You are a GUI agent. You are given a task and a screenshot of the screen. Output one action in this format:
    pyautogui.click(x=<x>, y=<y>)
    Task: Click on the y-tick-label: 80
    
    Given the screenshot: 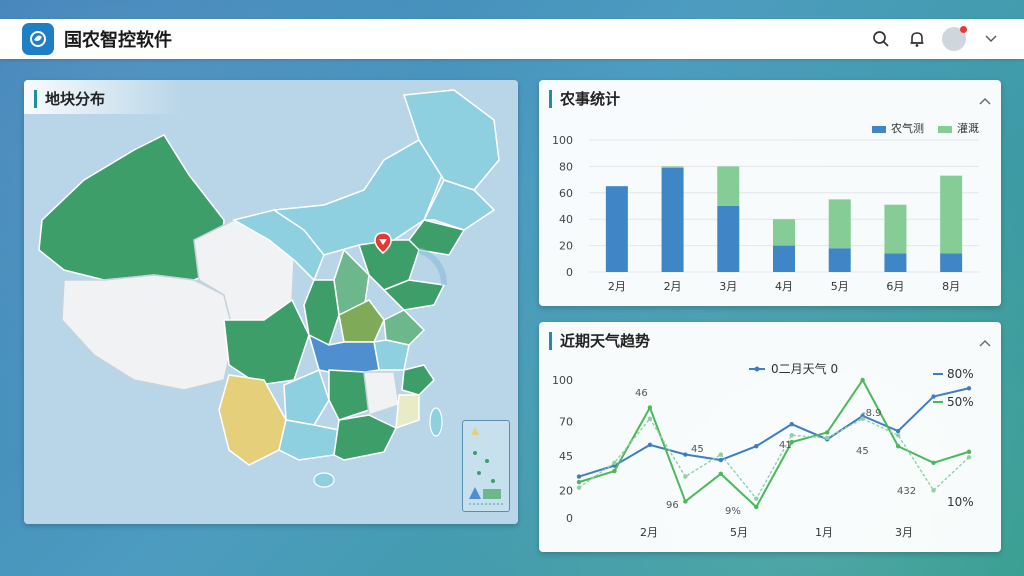 What is the action you would take?
    pyautogui.click(x=566, y=166)
    